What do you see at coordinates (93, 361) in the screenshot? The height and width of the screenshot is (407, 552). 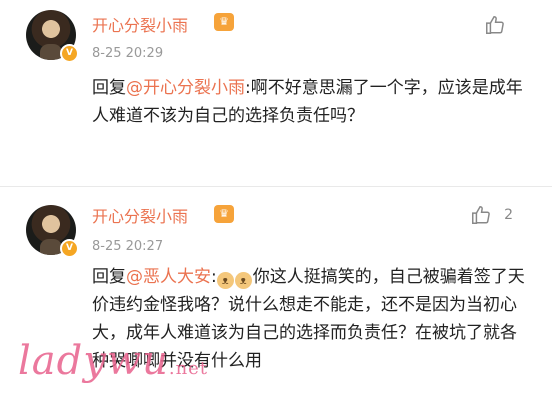 I see `watermark-main: ladywu` at bounding box center [93, 361].